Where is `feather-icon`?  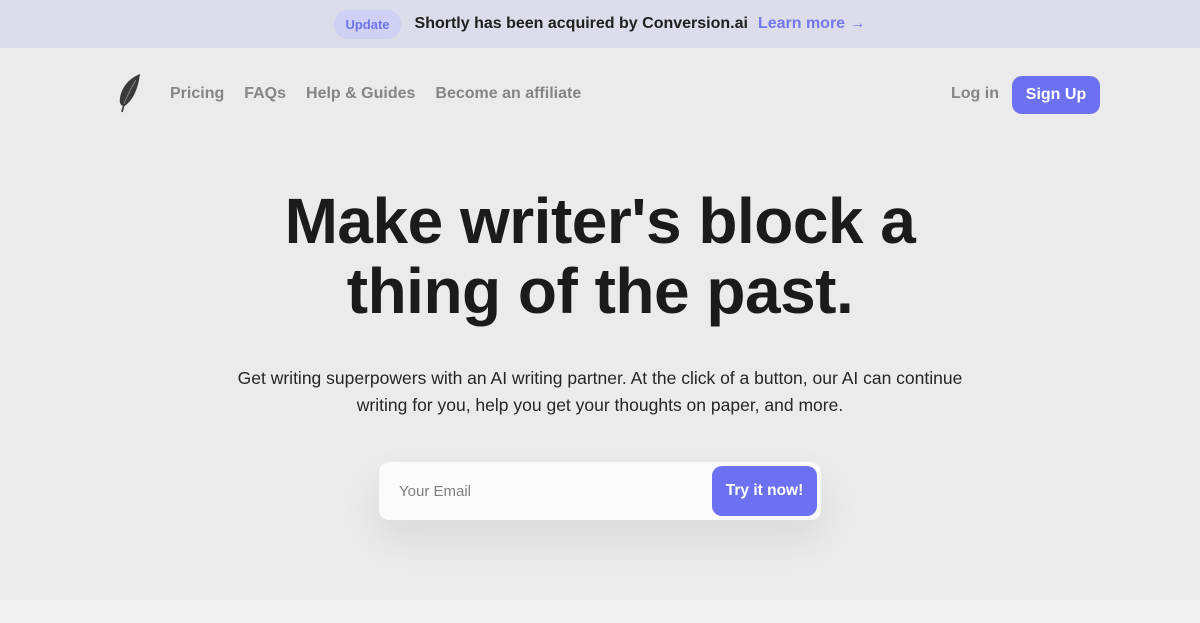 feather-icon is located at coordinates (130, 93).